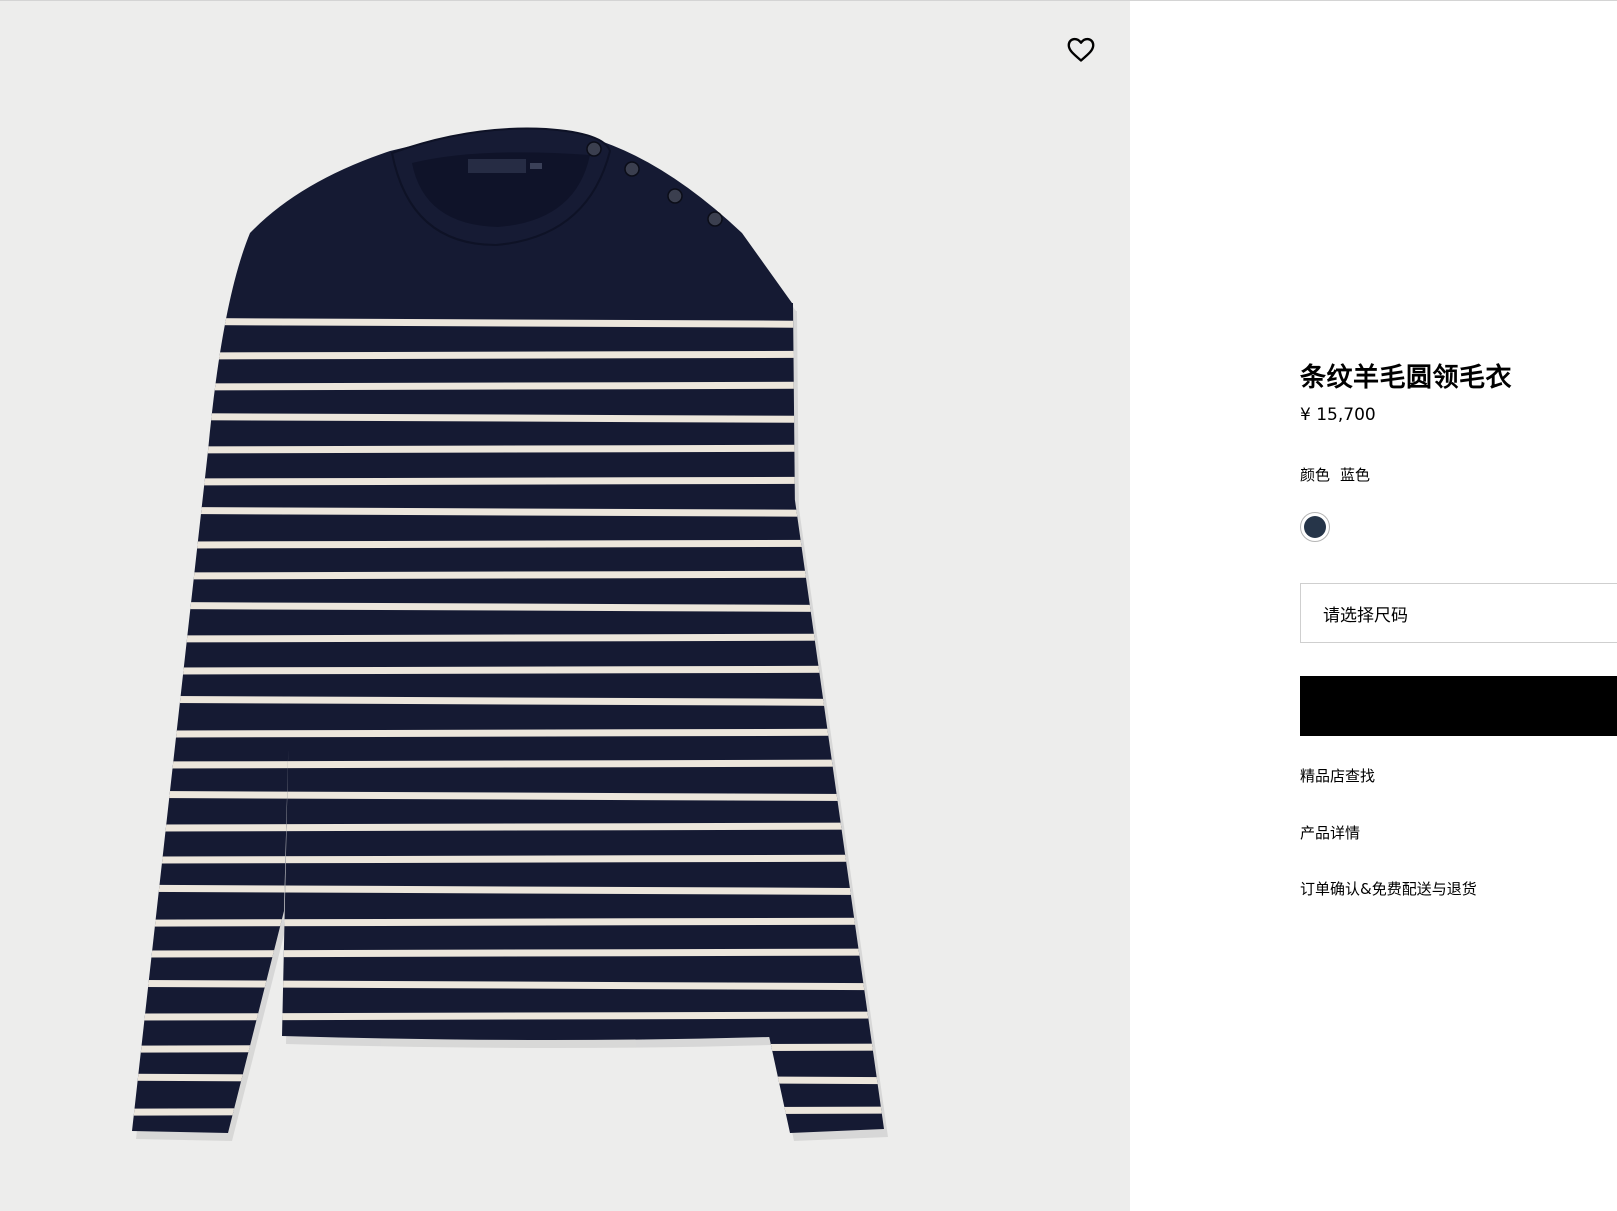 Image resolution: width=1617 pixels, height=1211 pixels. I want to click on color-swatch-blue, so click(1315, 527).